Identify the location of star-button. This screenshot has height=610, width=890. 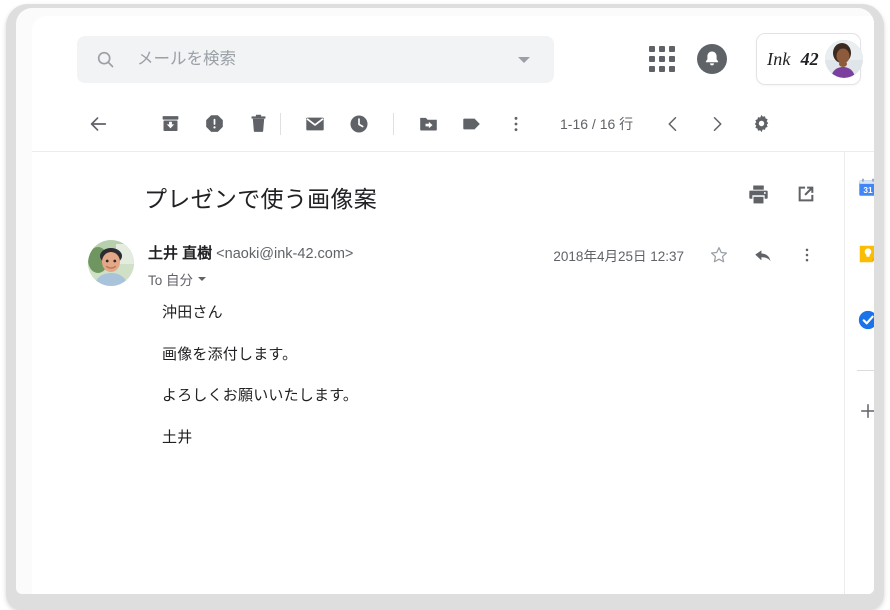
(719, 255).